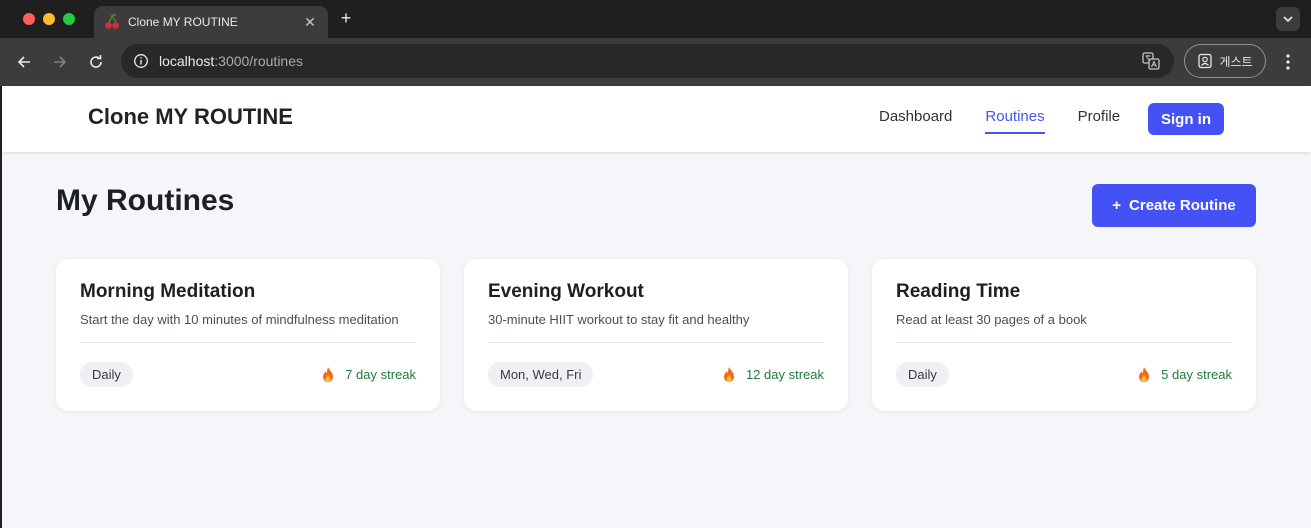  What do you see at coordinates (145, 200) in the screenshot?
I see `page-title: My Routines` at bounding box center [145, 200].